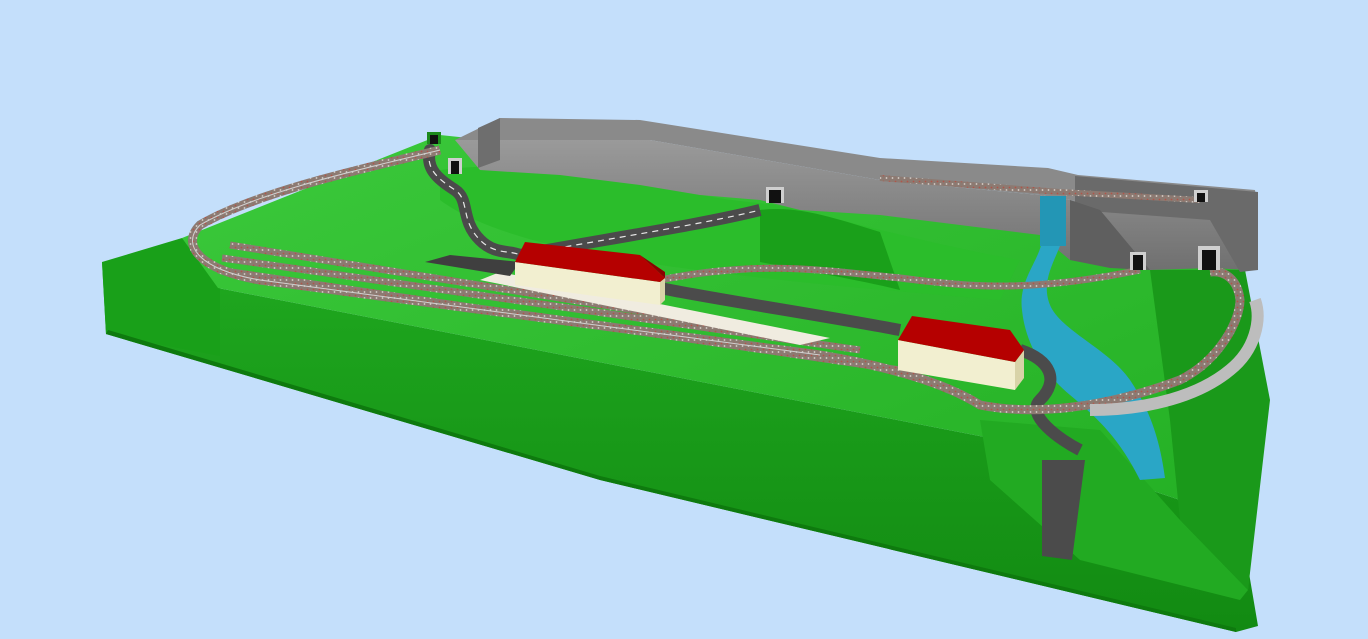 The image size is (1368, 639). What do you see at coordinates (1053, 221) in the screenshot?
I see `waterfall` at bounding box center [1053, 221].